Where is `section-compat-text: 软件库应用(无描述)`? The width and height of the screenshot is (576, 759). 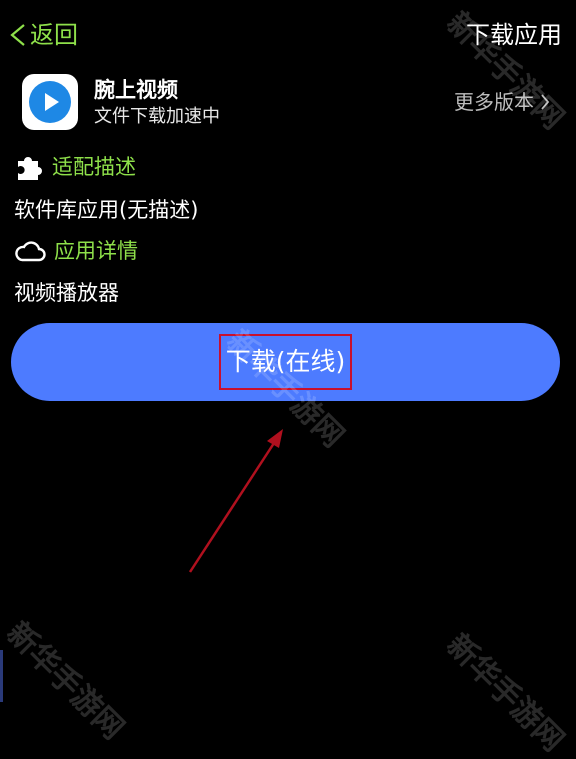
section-compat-text: 软件库应用(无描述) is located at coordinates (106, 210).